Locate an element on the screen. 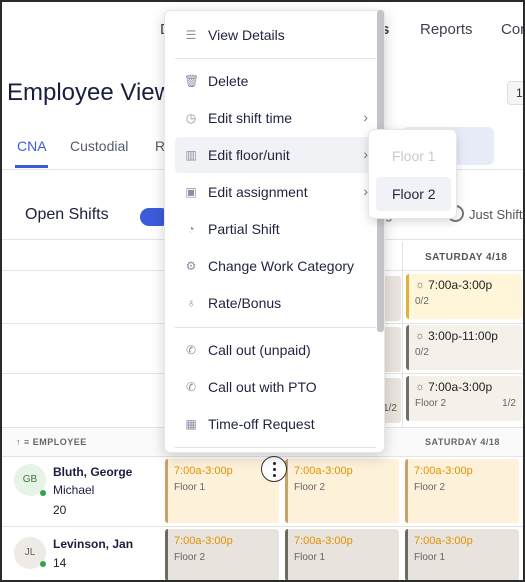  menu-item-label: Partial Shift is located at coordinates (244, 229).